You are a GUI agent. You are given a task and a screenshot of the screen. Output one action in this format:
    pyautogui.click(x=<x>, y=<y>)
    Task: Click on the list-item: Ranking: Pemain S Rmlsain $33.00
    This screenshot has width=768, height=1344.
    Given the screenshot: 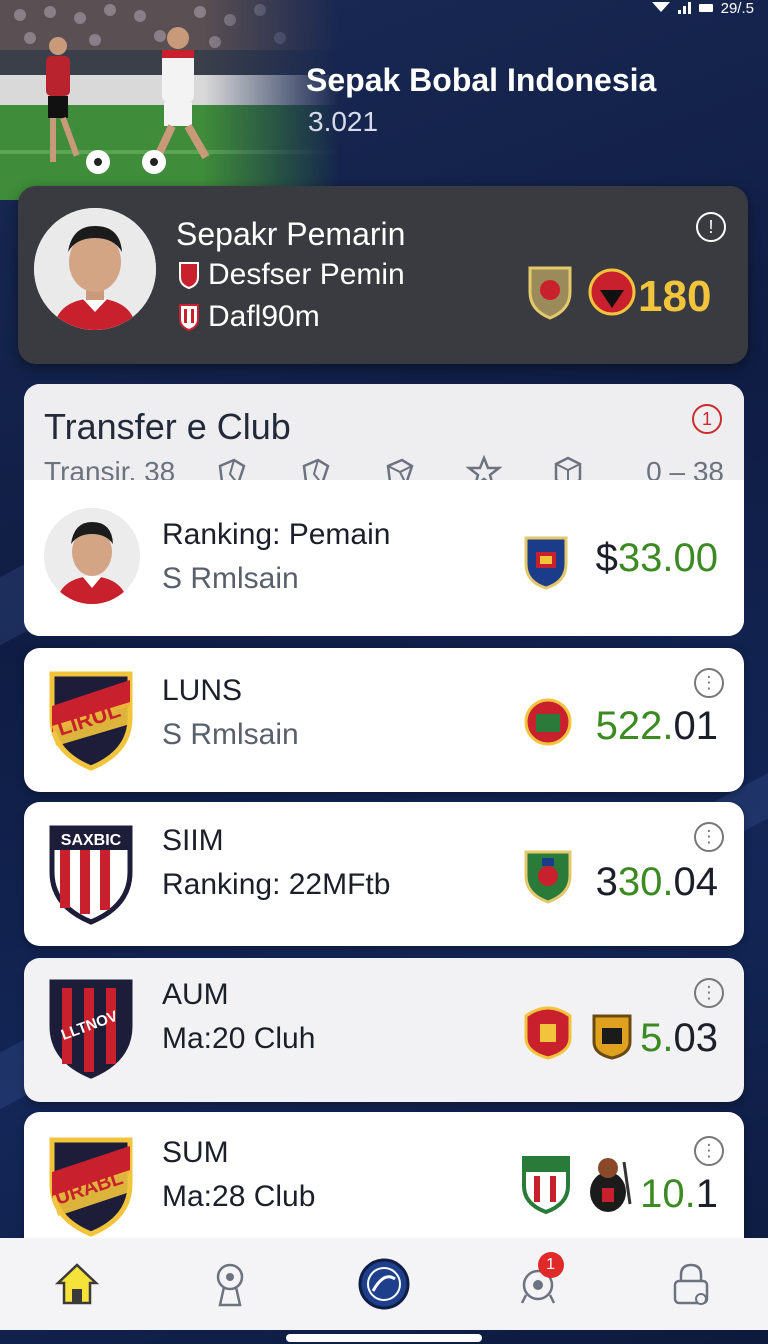 What is the action you would take?
    pyautogui.click(x=384, y=558)
    